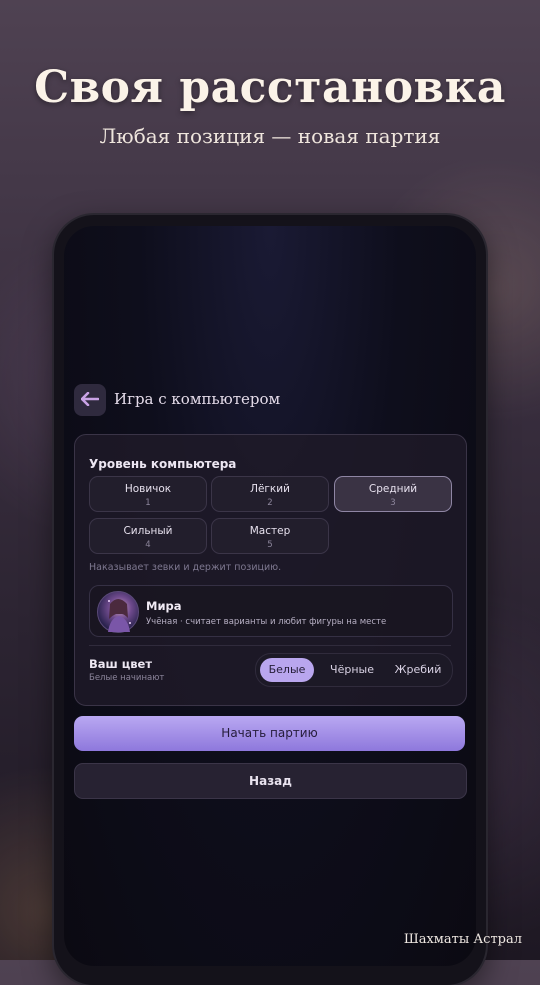  Describe the element at coordinates (270, 489) in the screenshot. I see `level-label: Лёгкий` at that location.